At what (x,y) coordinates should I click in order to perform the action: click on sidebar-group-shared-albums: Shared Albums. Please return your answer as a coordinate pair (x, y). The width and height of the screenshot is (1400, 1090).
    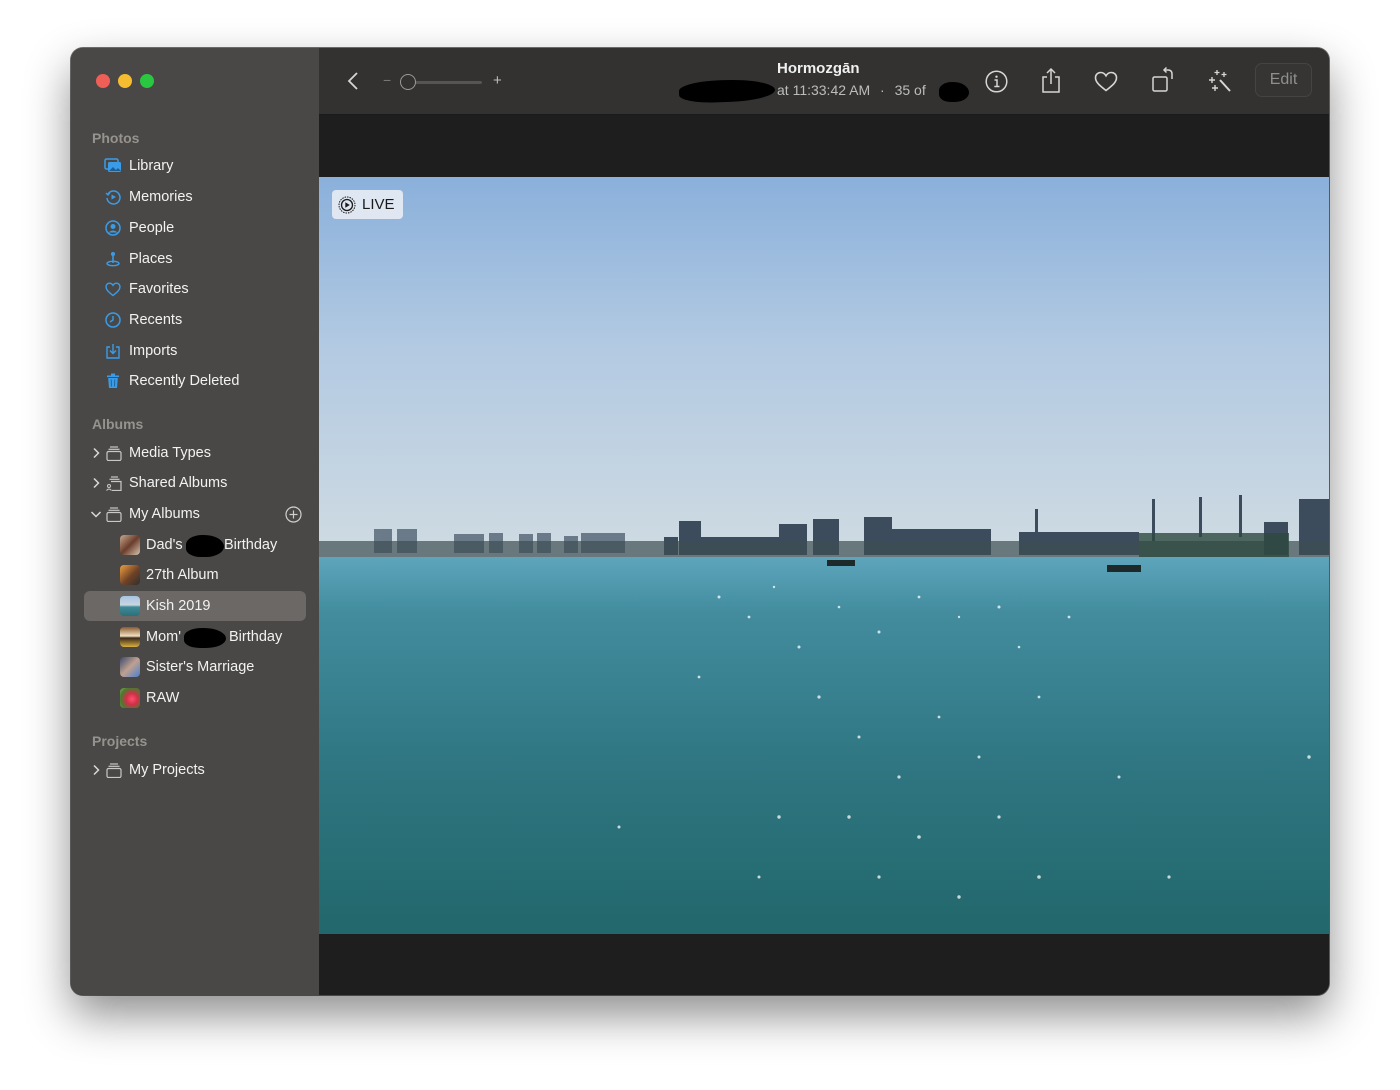
    Looking at the image, I should click on (195, 483).